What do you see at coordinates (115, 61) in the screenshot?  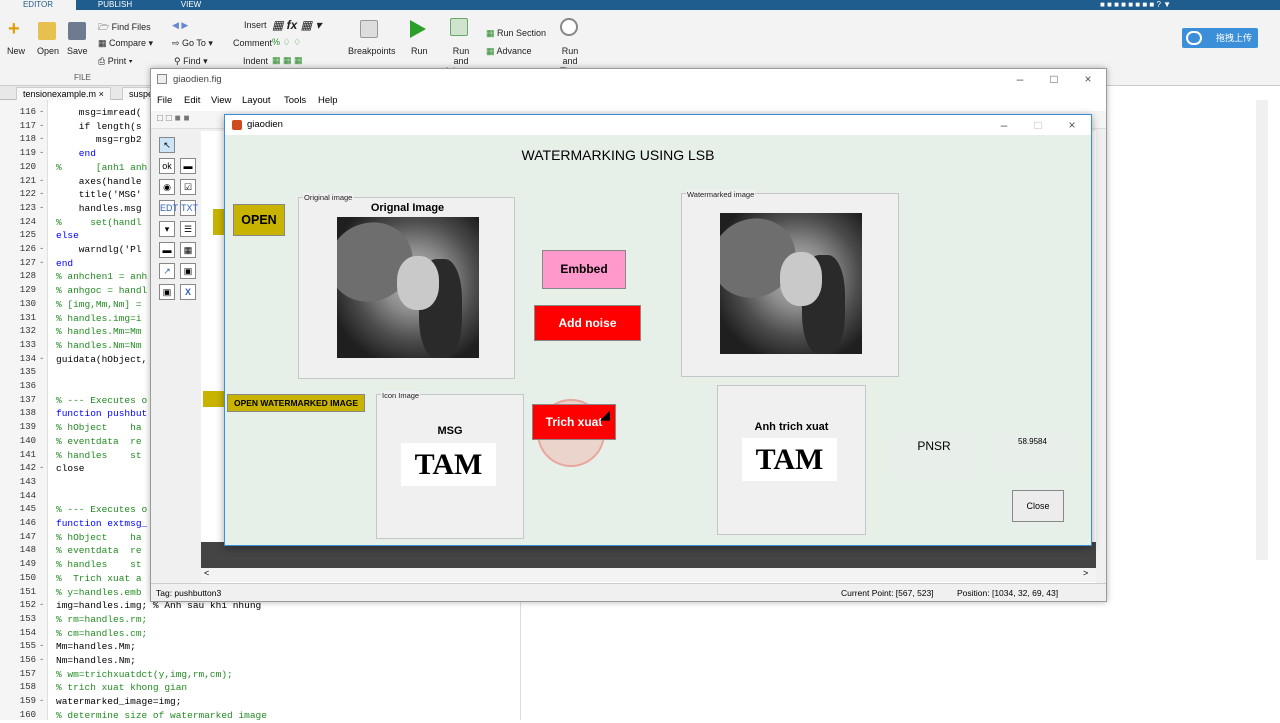 I see `print-button: ⎙ Print ▾` at bounding box center [115, 61].